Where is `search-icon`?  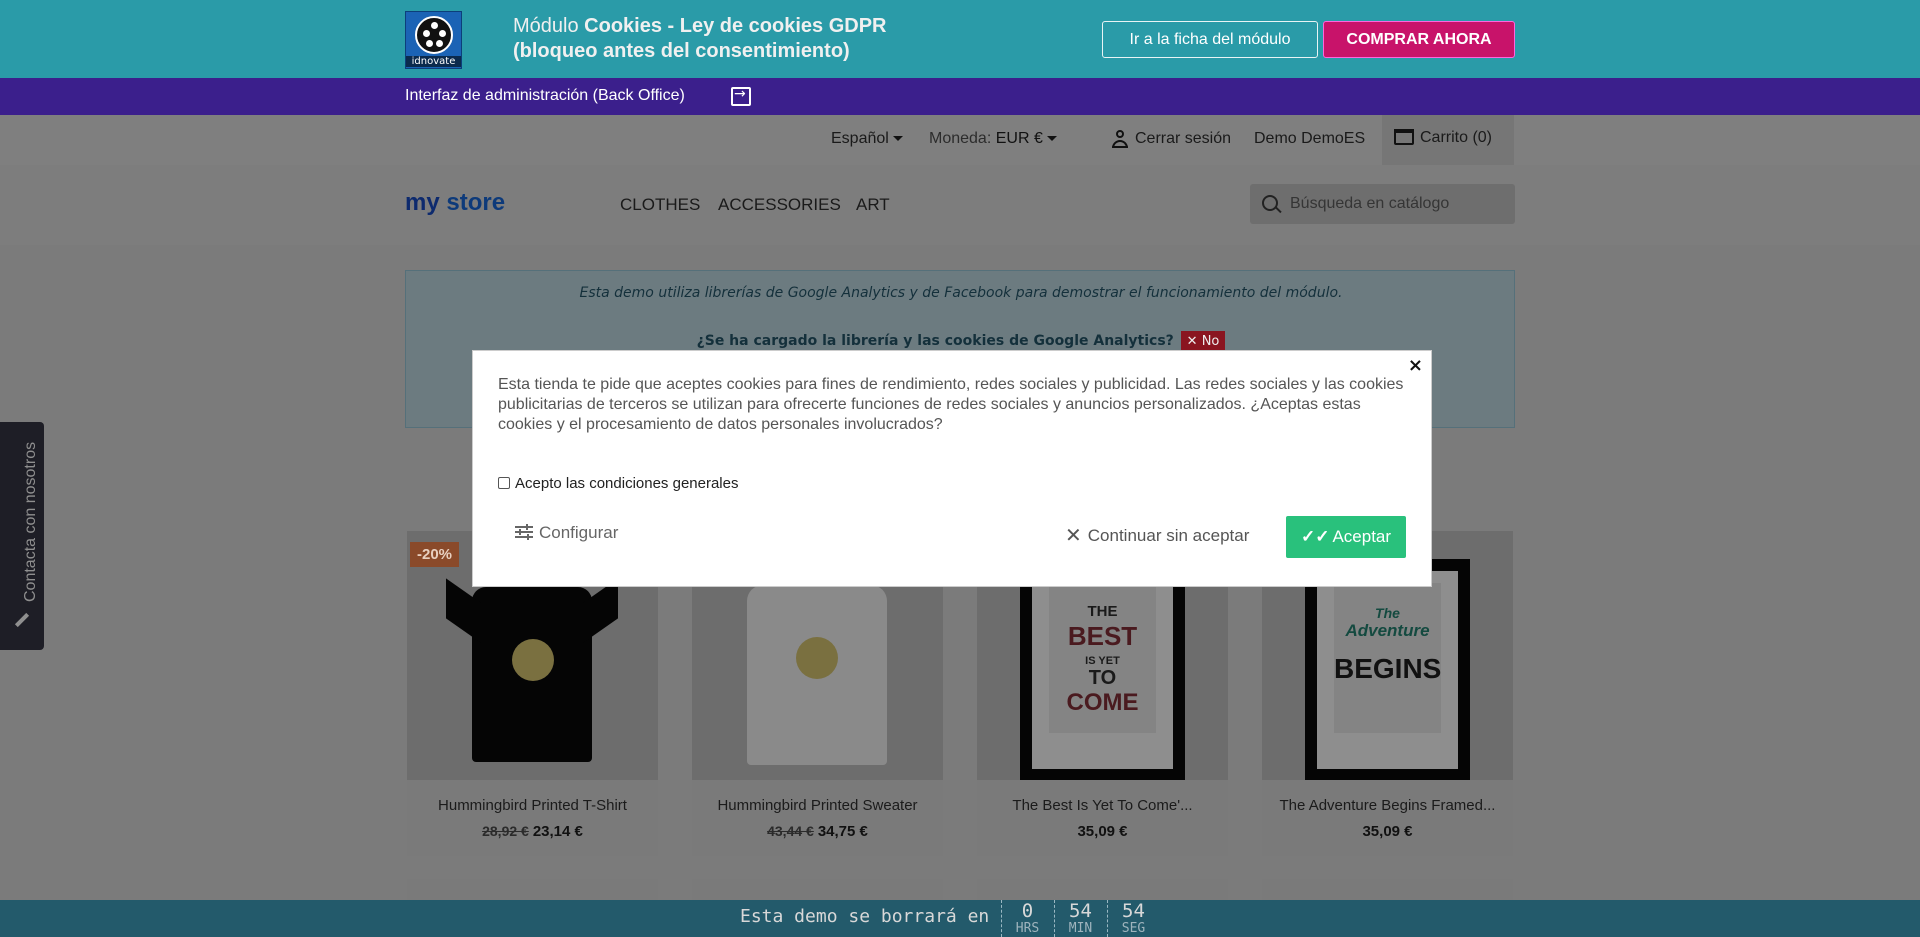
search-icon is located at coordinates (1270, 203).